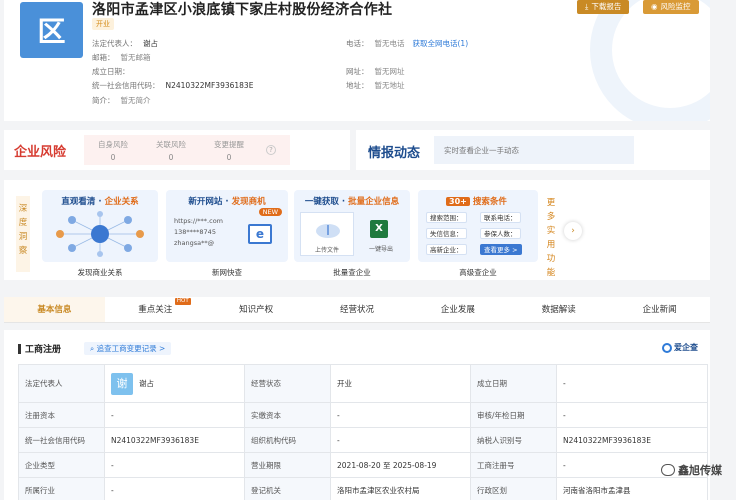  Describe the element at coordinates (61, 415) in the screenshot. I see `cell-key: 注册资本` at that location.